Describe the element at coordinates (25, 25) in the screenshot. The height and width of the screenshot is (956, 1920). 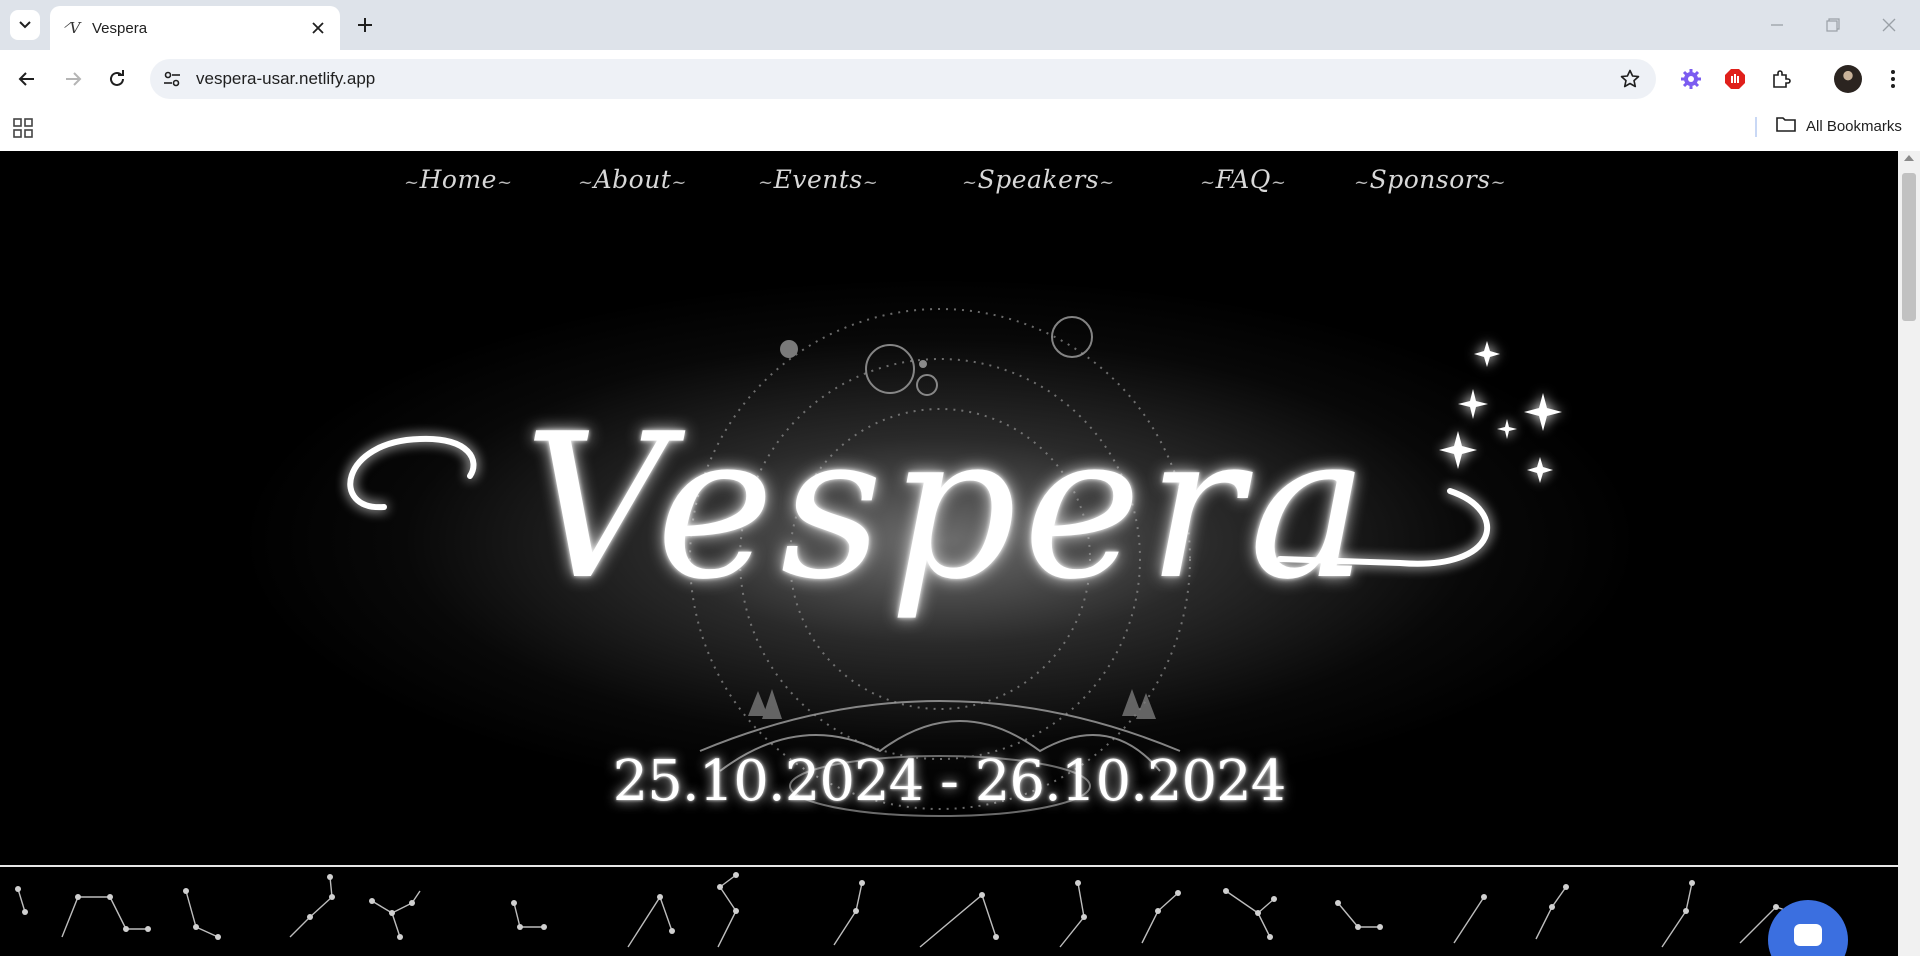
I see `tab-search-icon` at that location.